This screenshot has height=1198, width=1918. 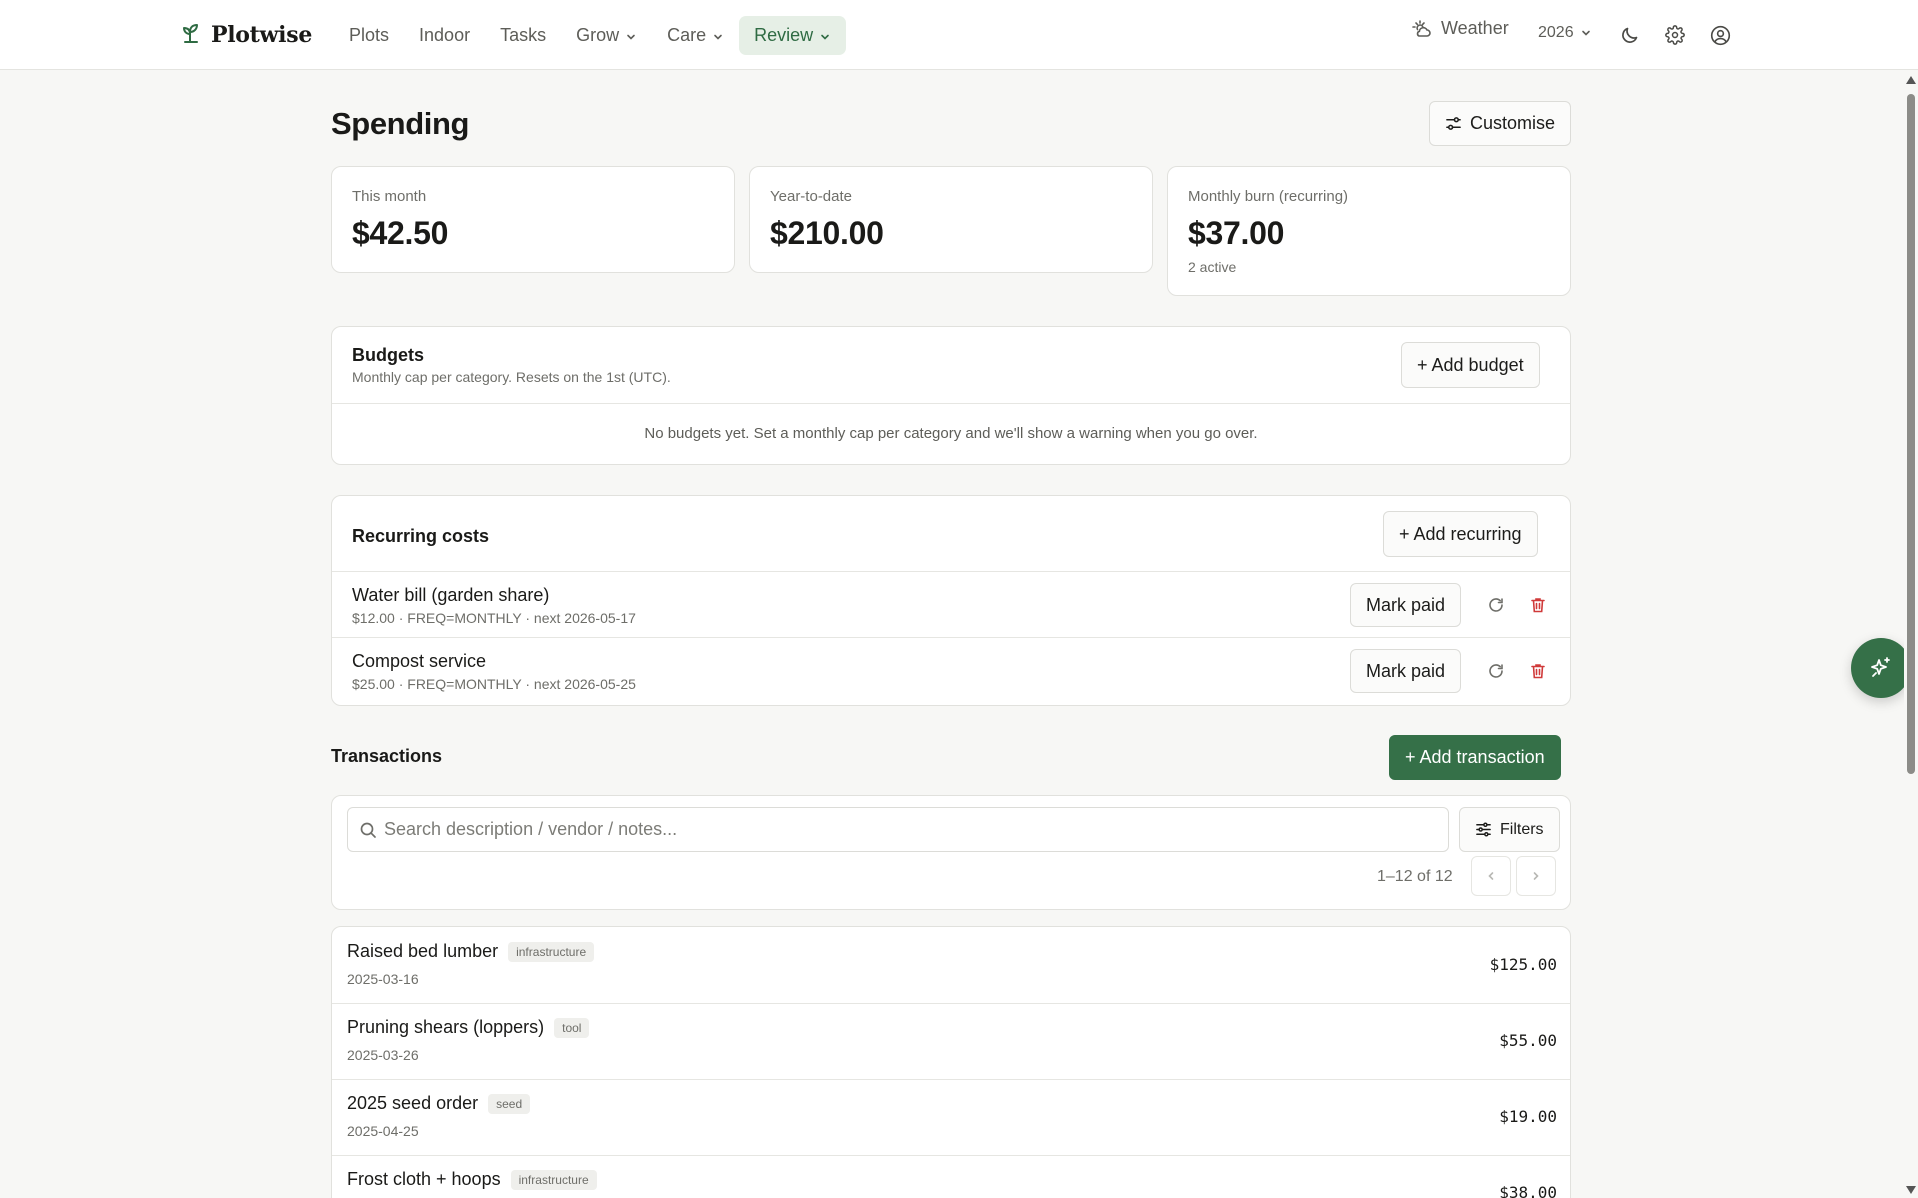 What do you see at coordinates (419, 661) in the screenshot?
I see `recurring-item-name: Compost service` at bounding box center [419, 661].